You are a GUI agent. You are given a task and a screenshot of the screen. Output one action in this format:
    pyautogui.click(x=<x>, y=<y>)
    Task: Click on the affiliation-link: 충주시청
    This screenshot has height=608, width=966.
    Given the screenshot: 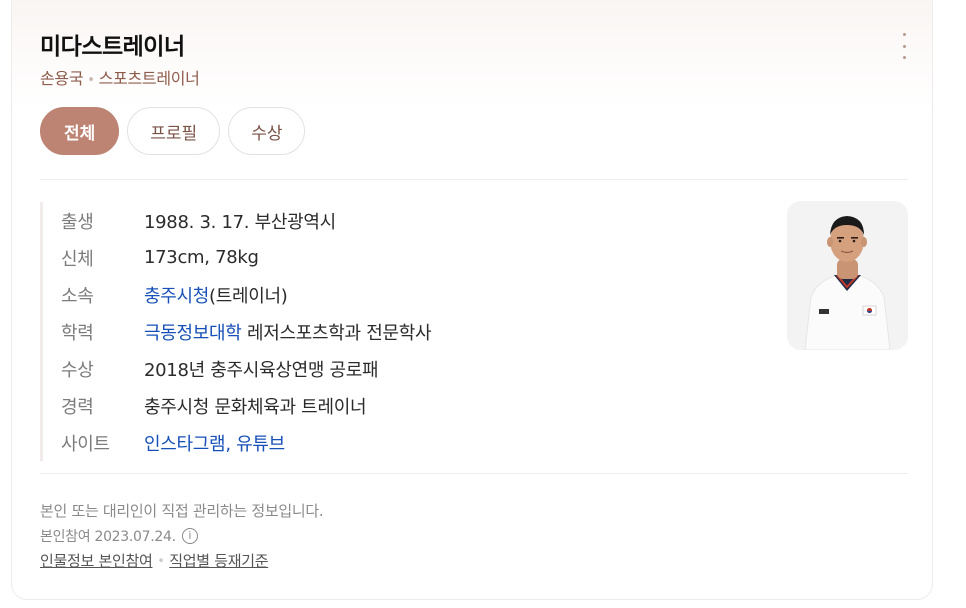 What is the action you would take?
    pyautogui.click(x=176, y=296)
    